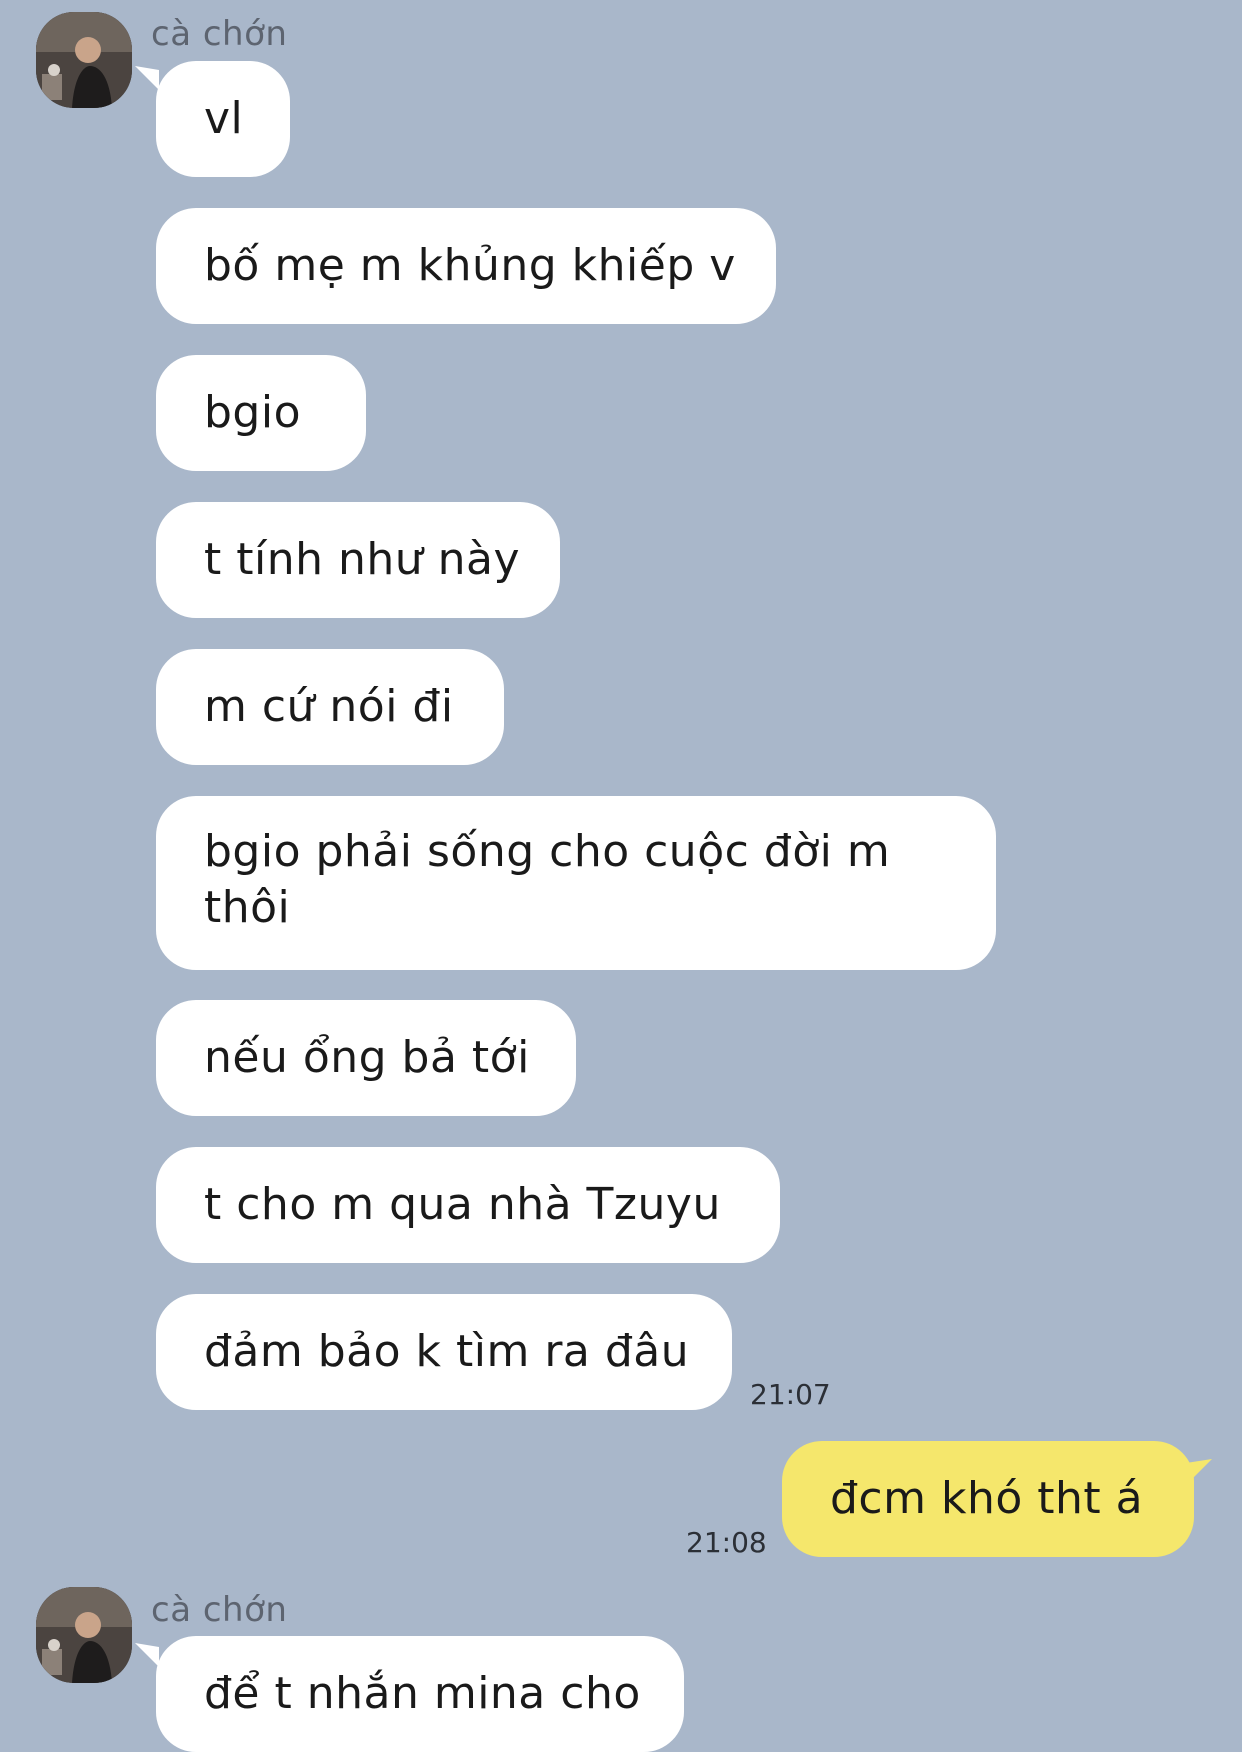  I want to click on message-text: đcm khó tht á, so click(987, 1498).